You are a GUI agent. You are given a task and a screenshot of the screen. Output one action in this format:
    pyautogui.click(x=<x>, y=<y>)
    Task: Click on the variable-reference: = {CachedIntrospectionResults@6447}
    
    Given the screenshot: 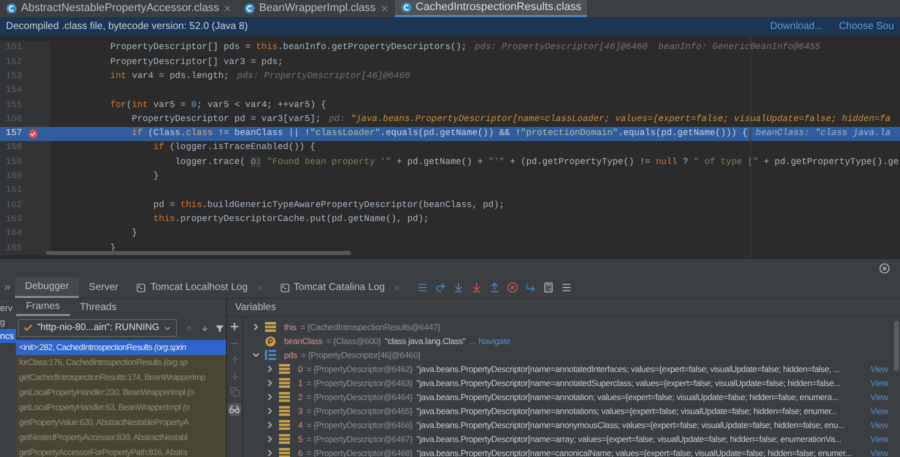 What is the action you would take?
    pyautogui.click(x=370, y=327)
    